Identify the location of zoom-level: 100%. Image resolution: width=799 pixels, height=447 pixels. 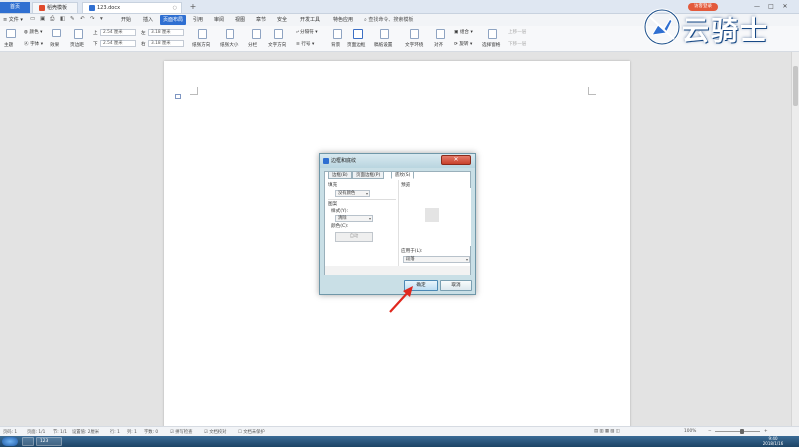
(690, 431).